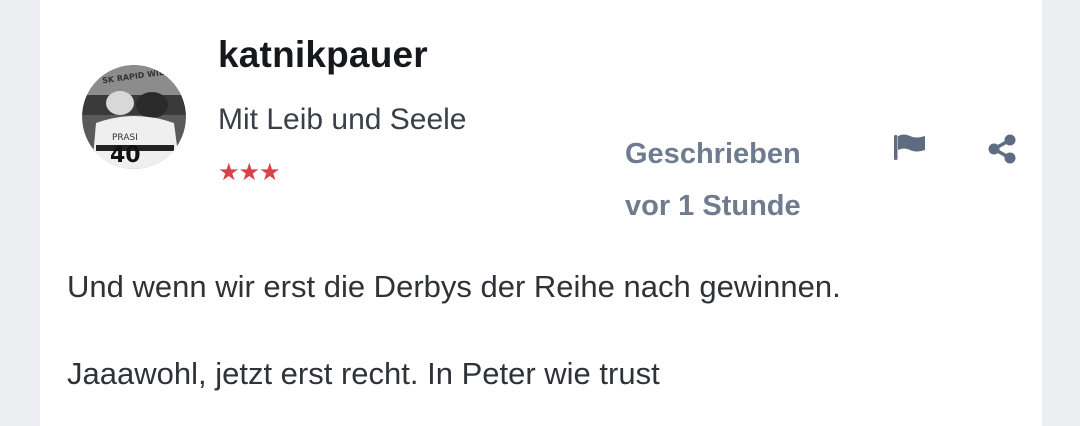 The width and height of the screenshot is (1080, 426). I want to click on share-button, so click(1002, 149).